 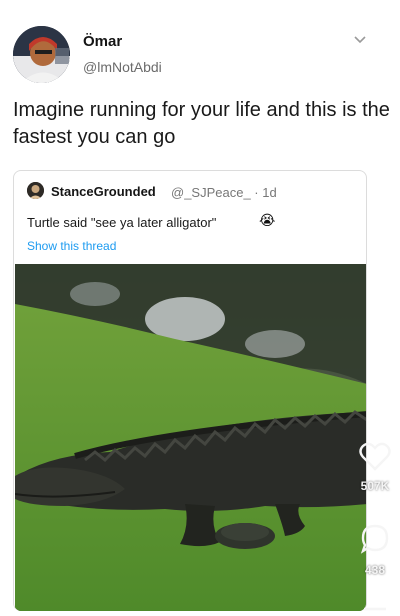 What do you see at coordinates (224, 192) in the screenshot?
I see `quoted-author-meta: @_SJPeace_ · 1d` at bounding box center [224, 192].